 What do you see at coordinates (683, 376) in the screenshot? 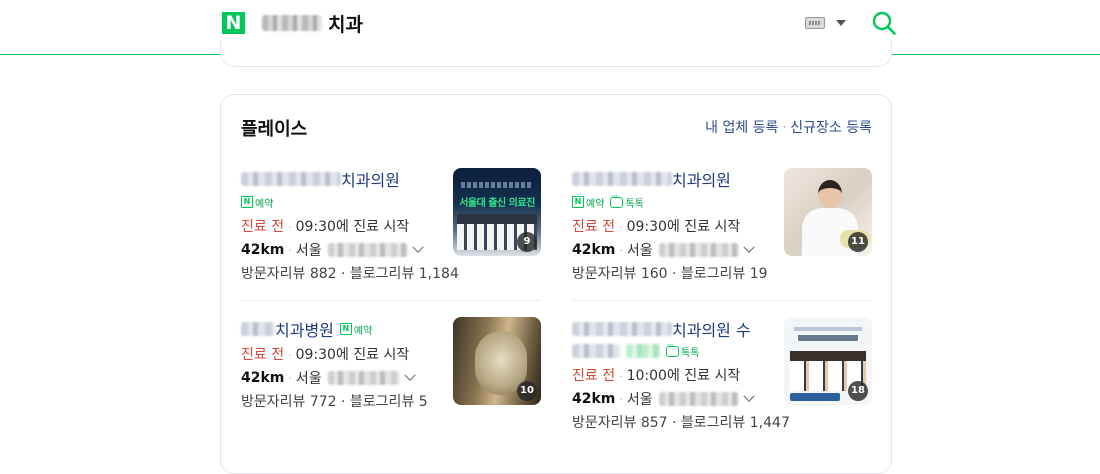
I see `hours-text: 10:00에 진료 시작` at bounding box center [683, 376].